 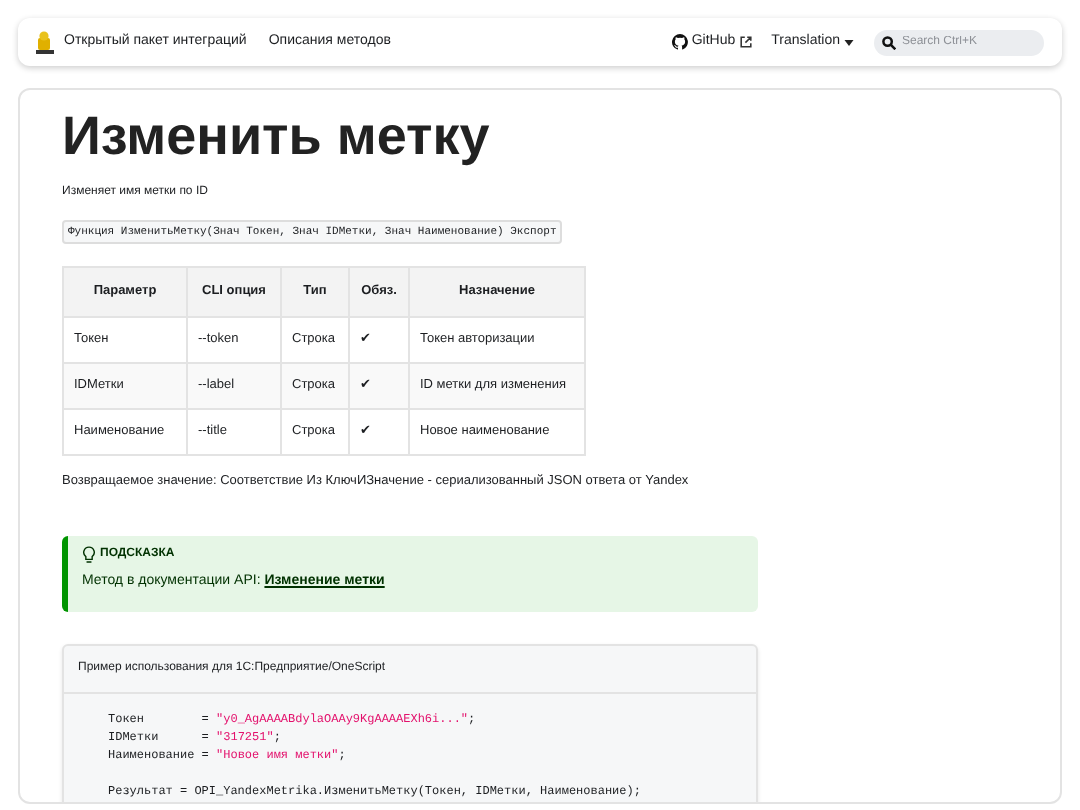 I want to click on search-icon, so click(x=889, y=42).